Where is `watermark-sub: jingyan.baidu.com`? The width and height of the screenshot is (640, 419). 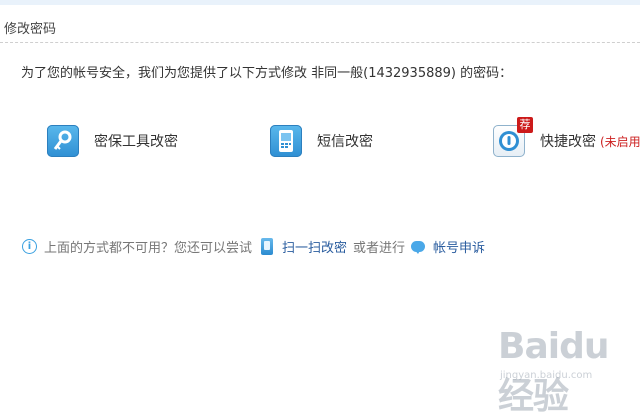
watermark-sub: jingyan.baidu.com is located at coordinates (546, 375).